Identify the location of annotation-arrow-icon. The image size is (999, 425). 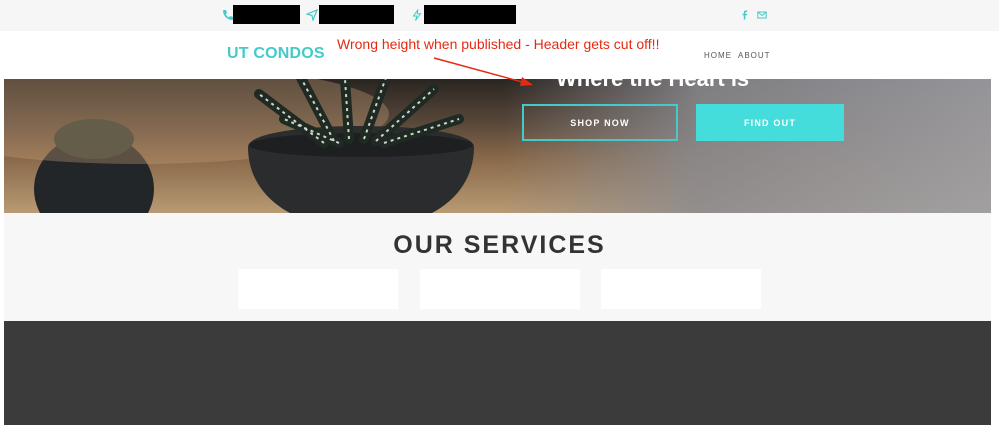
(483, 71).